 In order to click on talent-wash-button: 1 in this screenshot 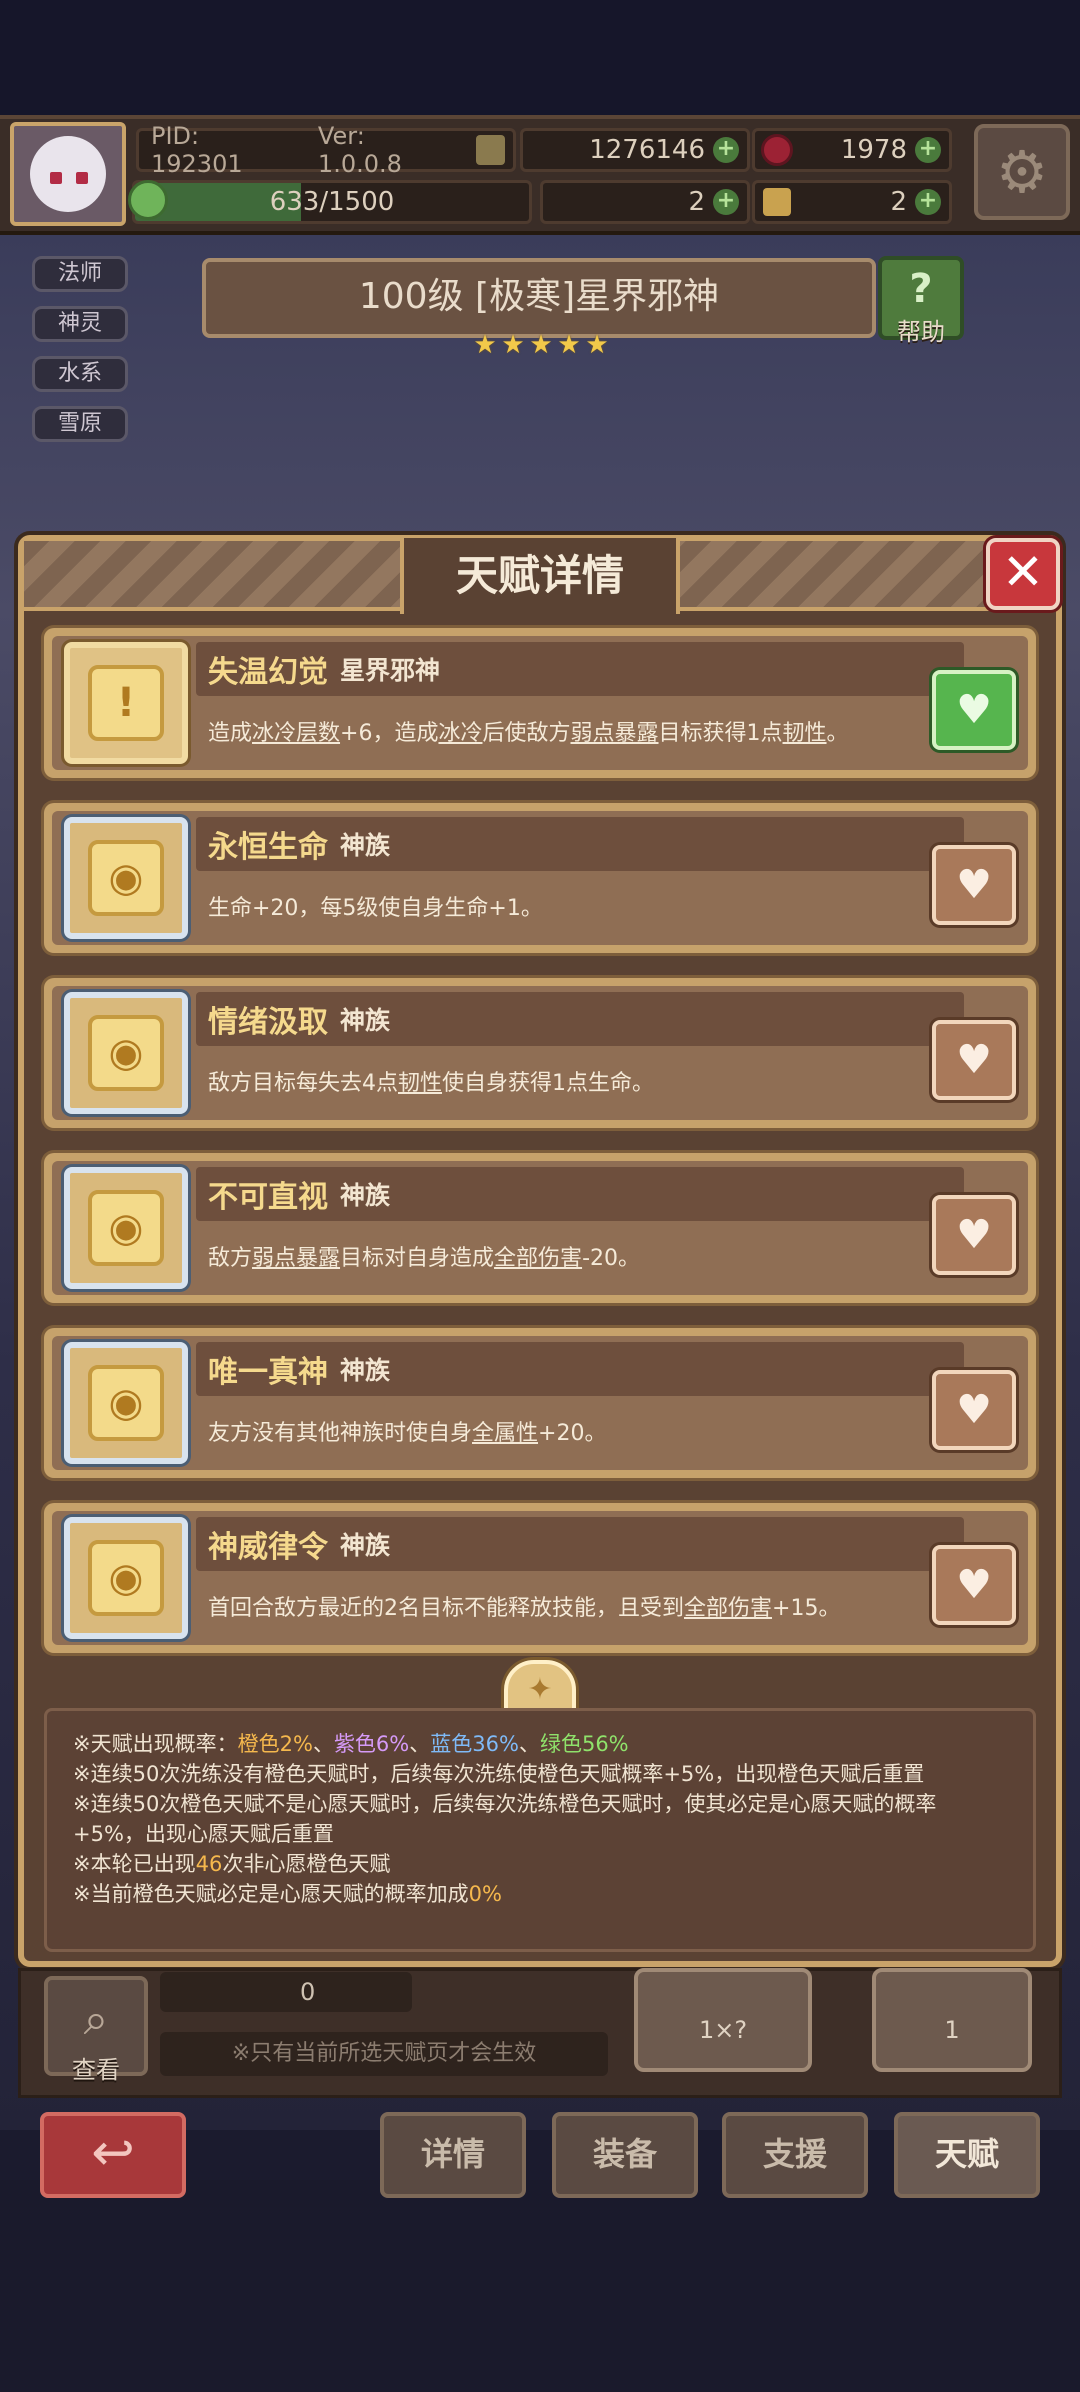, I will do `click(952, 2020)`.